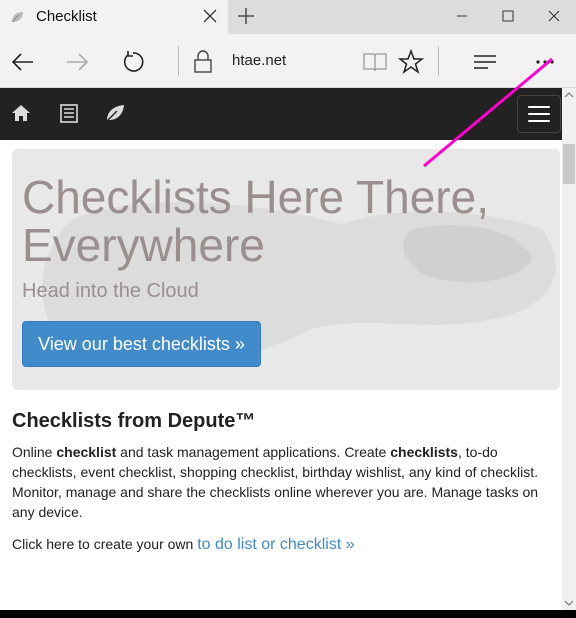 This screenshot has height=618, width=576. I want to click on address-bar: htae.net, so click(288, 61).